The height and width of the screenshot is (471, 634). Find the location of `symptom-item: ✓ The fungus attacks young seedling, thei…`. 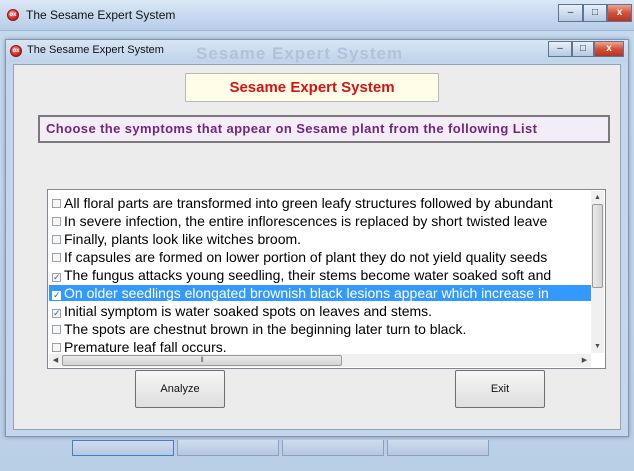

symptom-item: ✓ The fungus attacks young seedling, thei… is located at coordinates (320, 275).